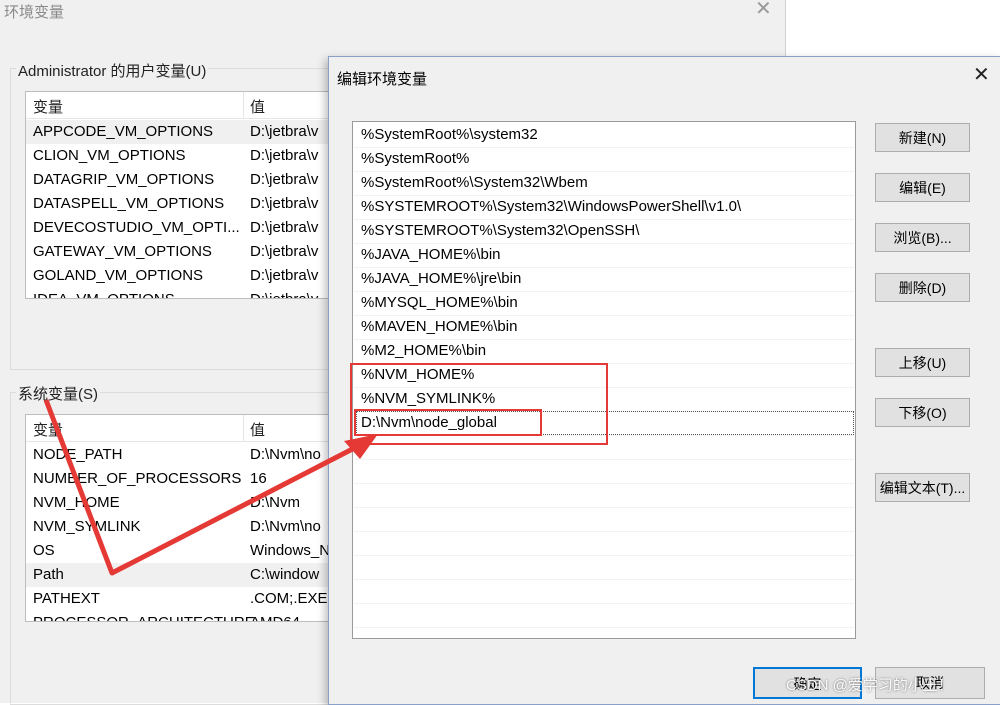  Describe the element at coordinates (604, 303) in the screenshot. I see `path-entry-row: %MYSQL_HOME%\bin` at that location.